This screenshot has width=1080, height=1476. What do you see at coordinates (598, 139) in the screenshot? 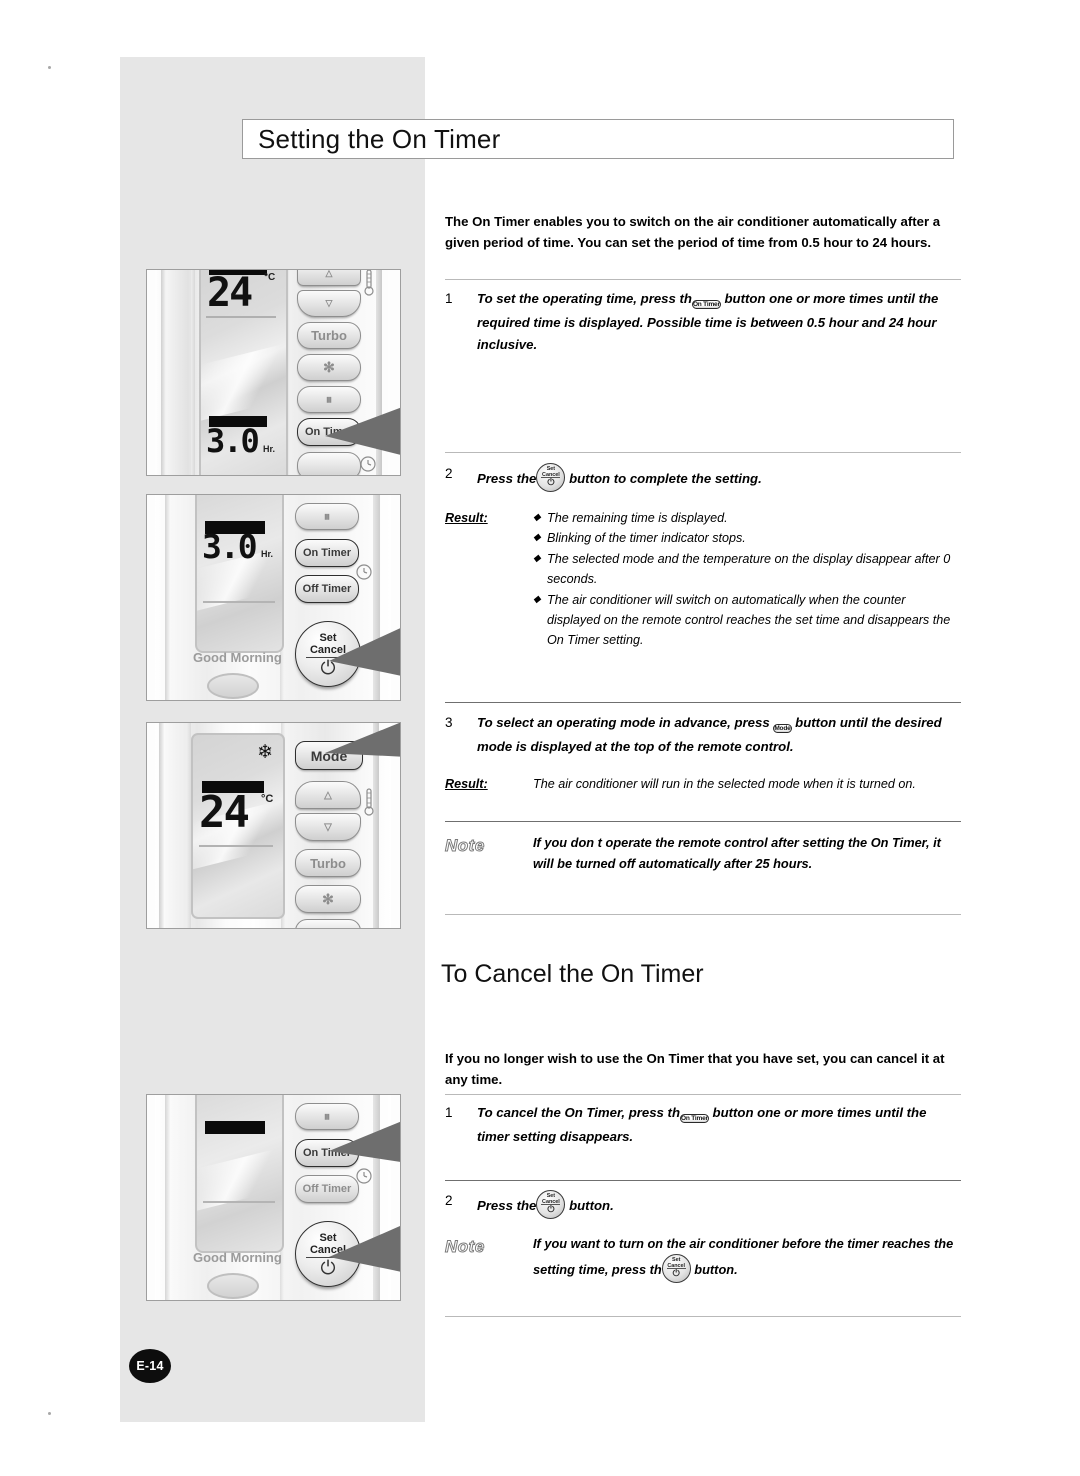
I see `page-title-box: Setting the On Timer` at bounding box center [598, 139].